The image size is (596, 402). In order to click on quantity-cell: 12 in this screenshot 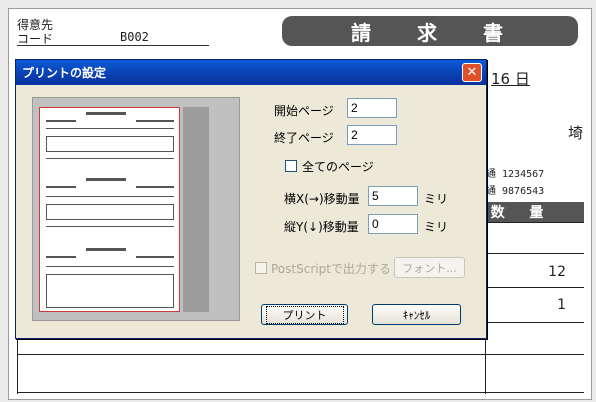, I will do `click(557, 272)`.